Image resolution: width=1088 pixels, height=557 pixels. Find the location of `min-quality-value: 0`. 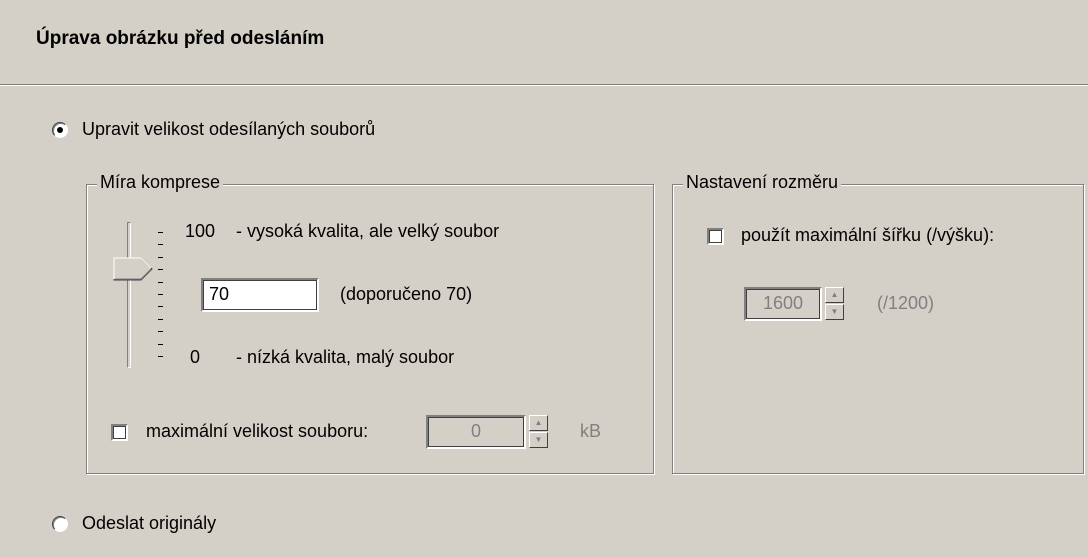

min-quality-value: 0 is located at coordinates (195, 357).